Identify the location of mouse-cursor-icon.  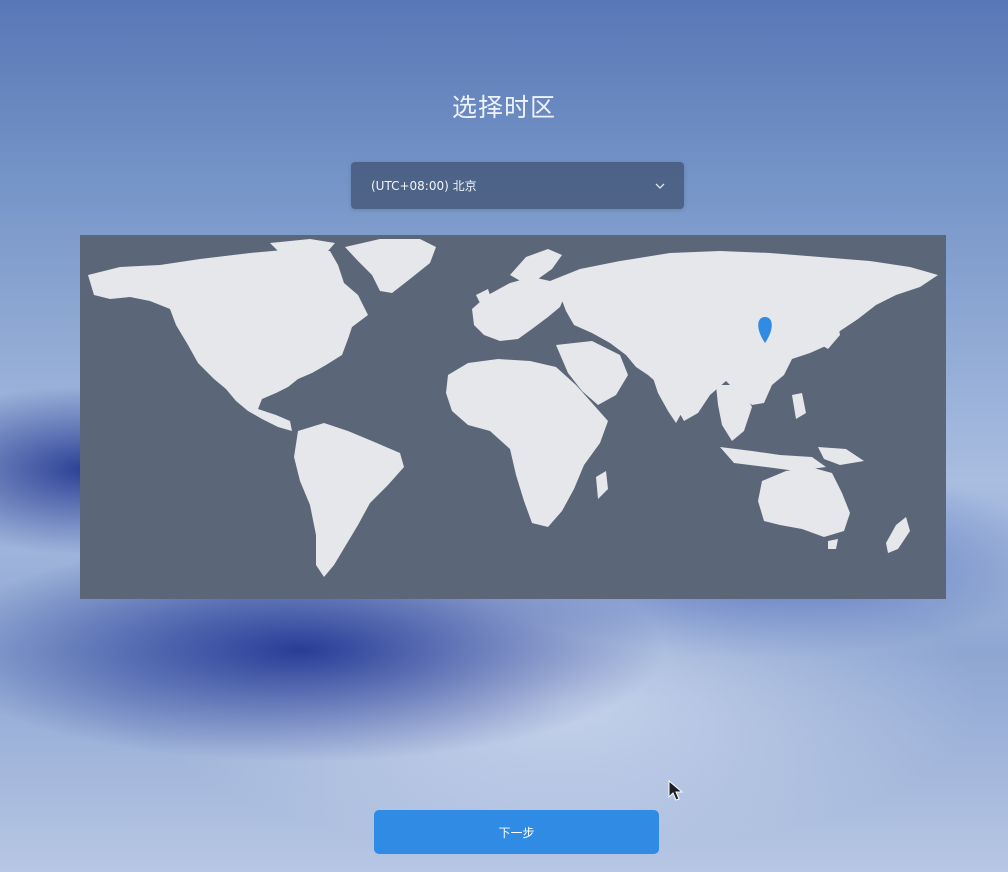
(676, 790).